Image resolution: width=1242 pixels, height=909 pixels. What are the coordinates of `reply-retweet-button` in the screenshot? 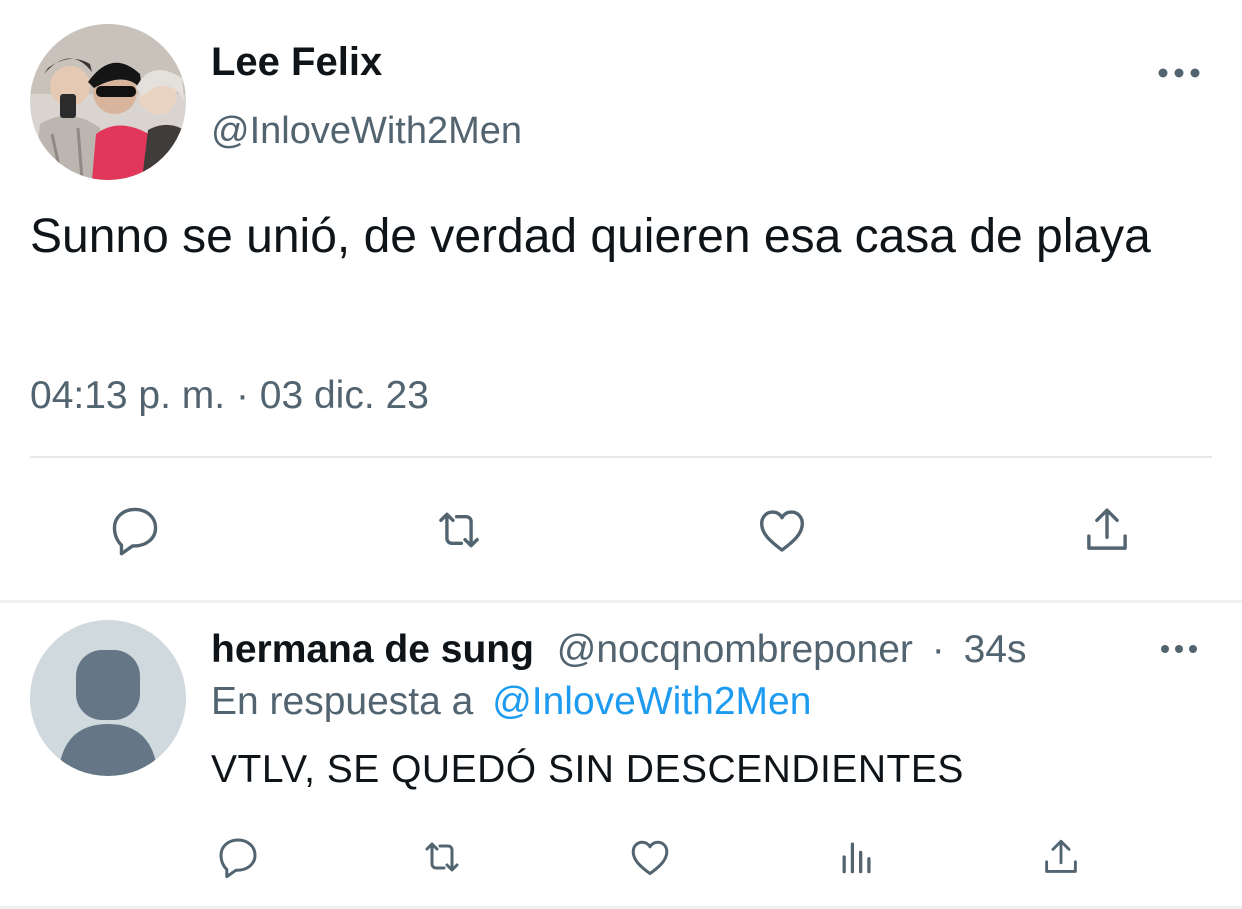 It's located at (442, 857).